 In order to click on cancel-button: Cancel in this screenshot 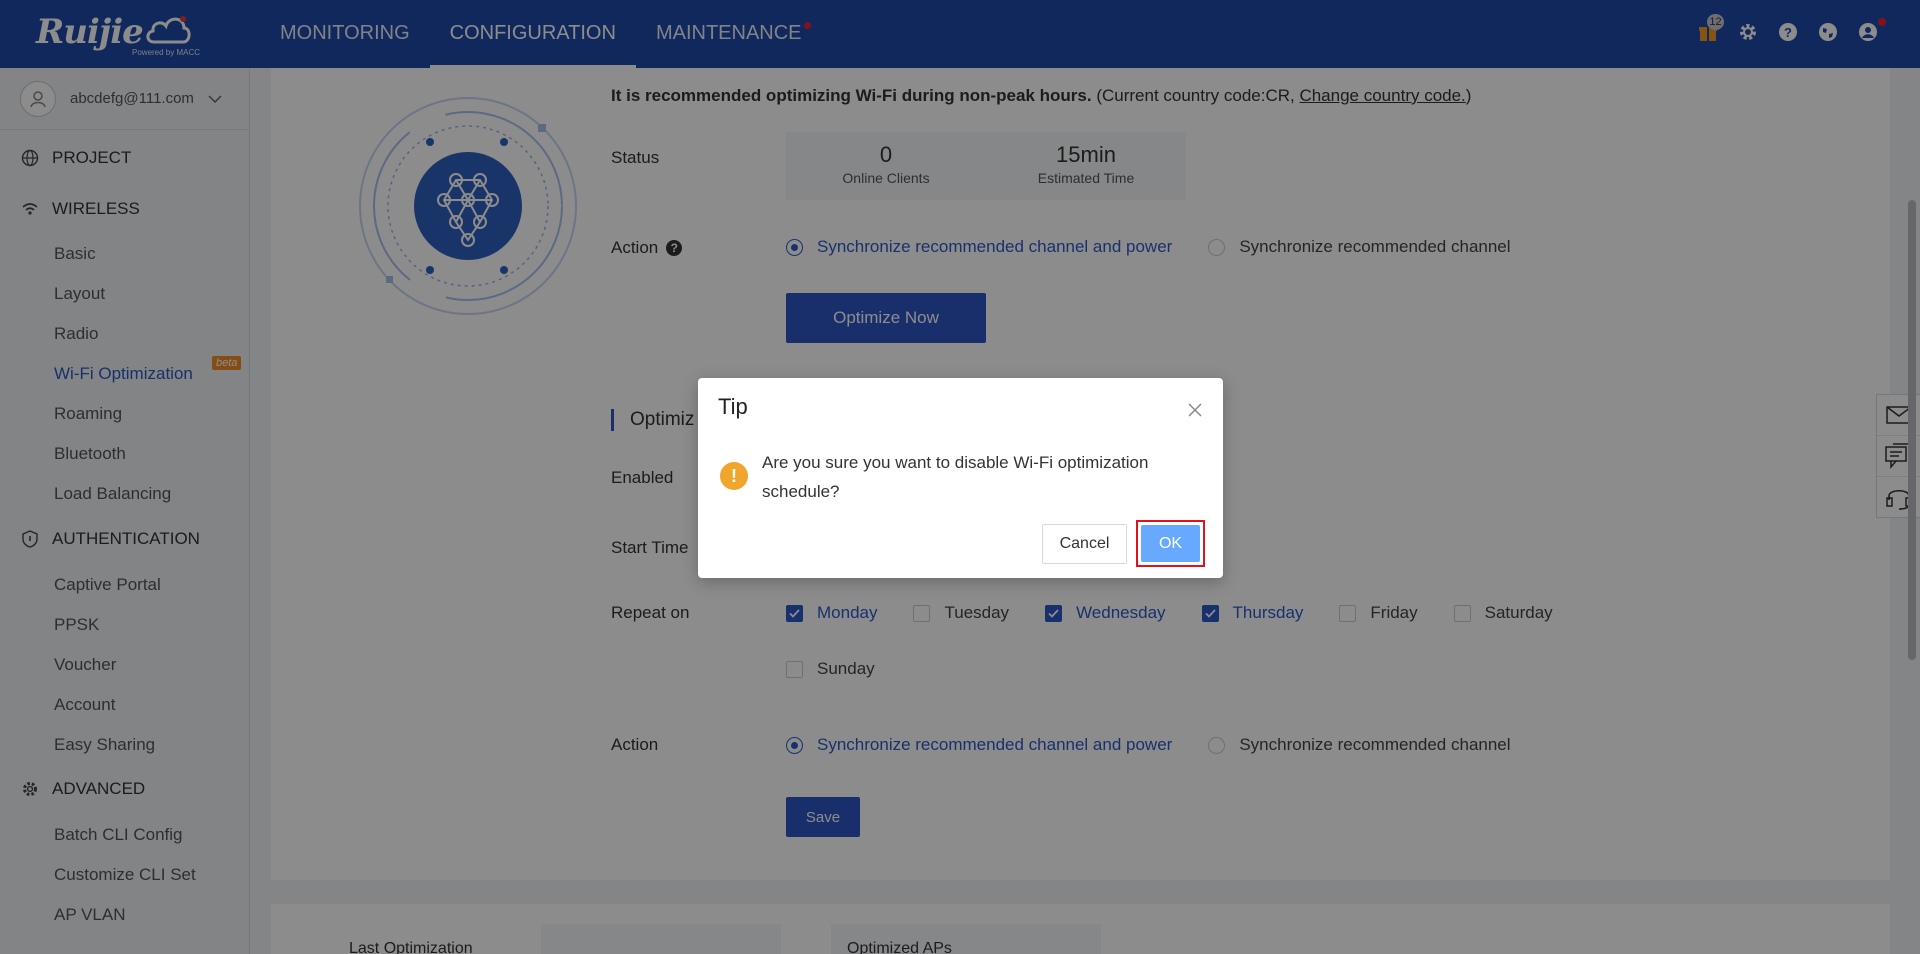, I will do `click(1084, 544)`.